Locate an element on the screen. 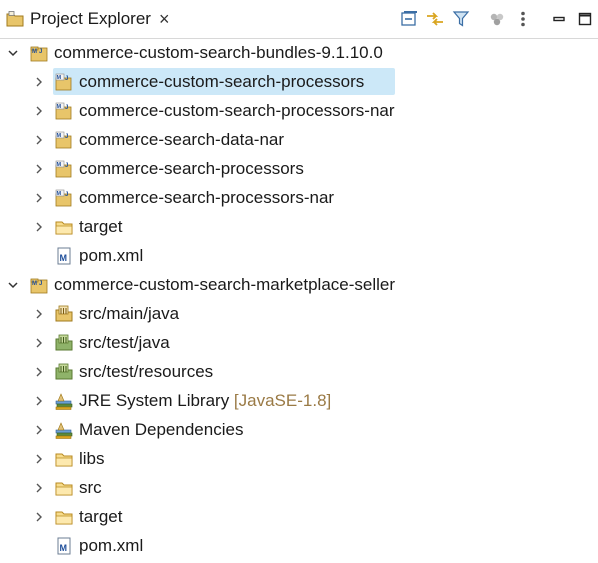  tree-item-text: target is located at coordinates (101, 516).